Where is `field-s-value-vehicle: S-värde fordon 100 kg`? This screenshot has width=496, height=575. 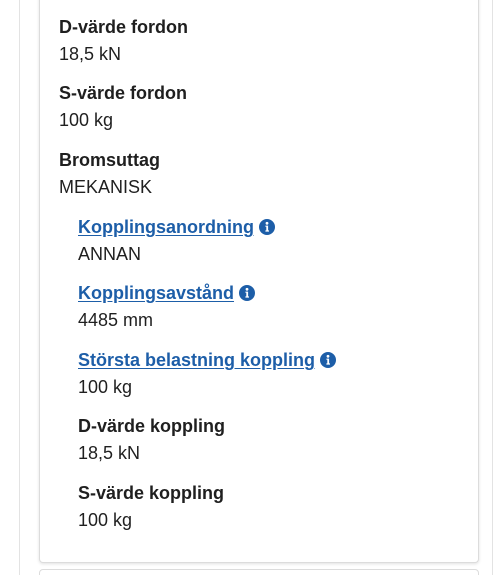
field-s-value-vehicle: S-värde fordon 100 kg is located at coordinates (123, 106).